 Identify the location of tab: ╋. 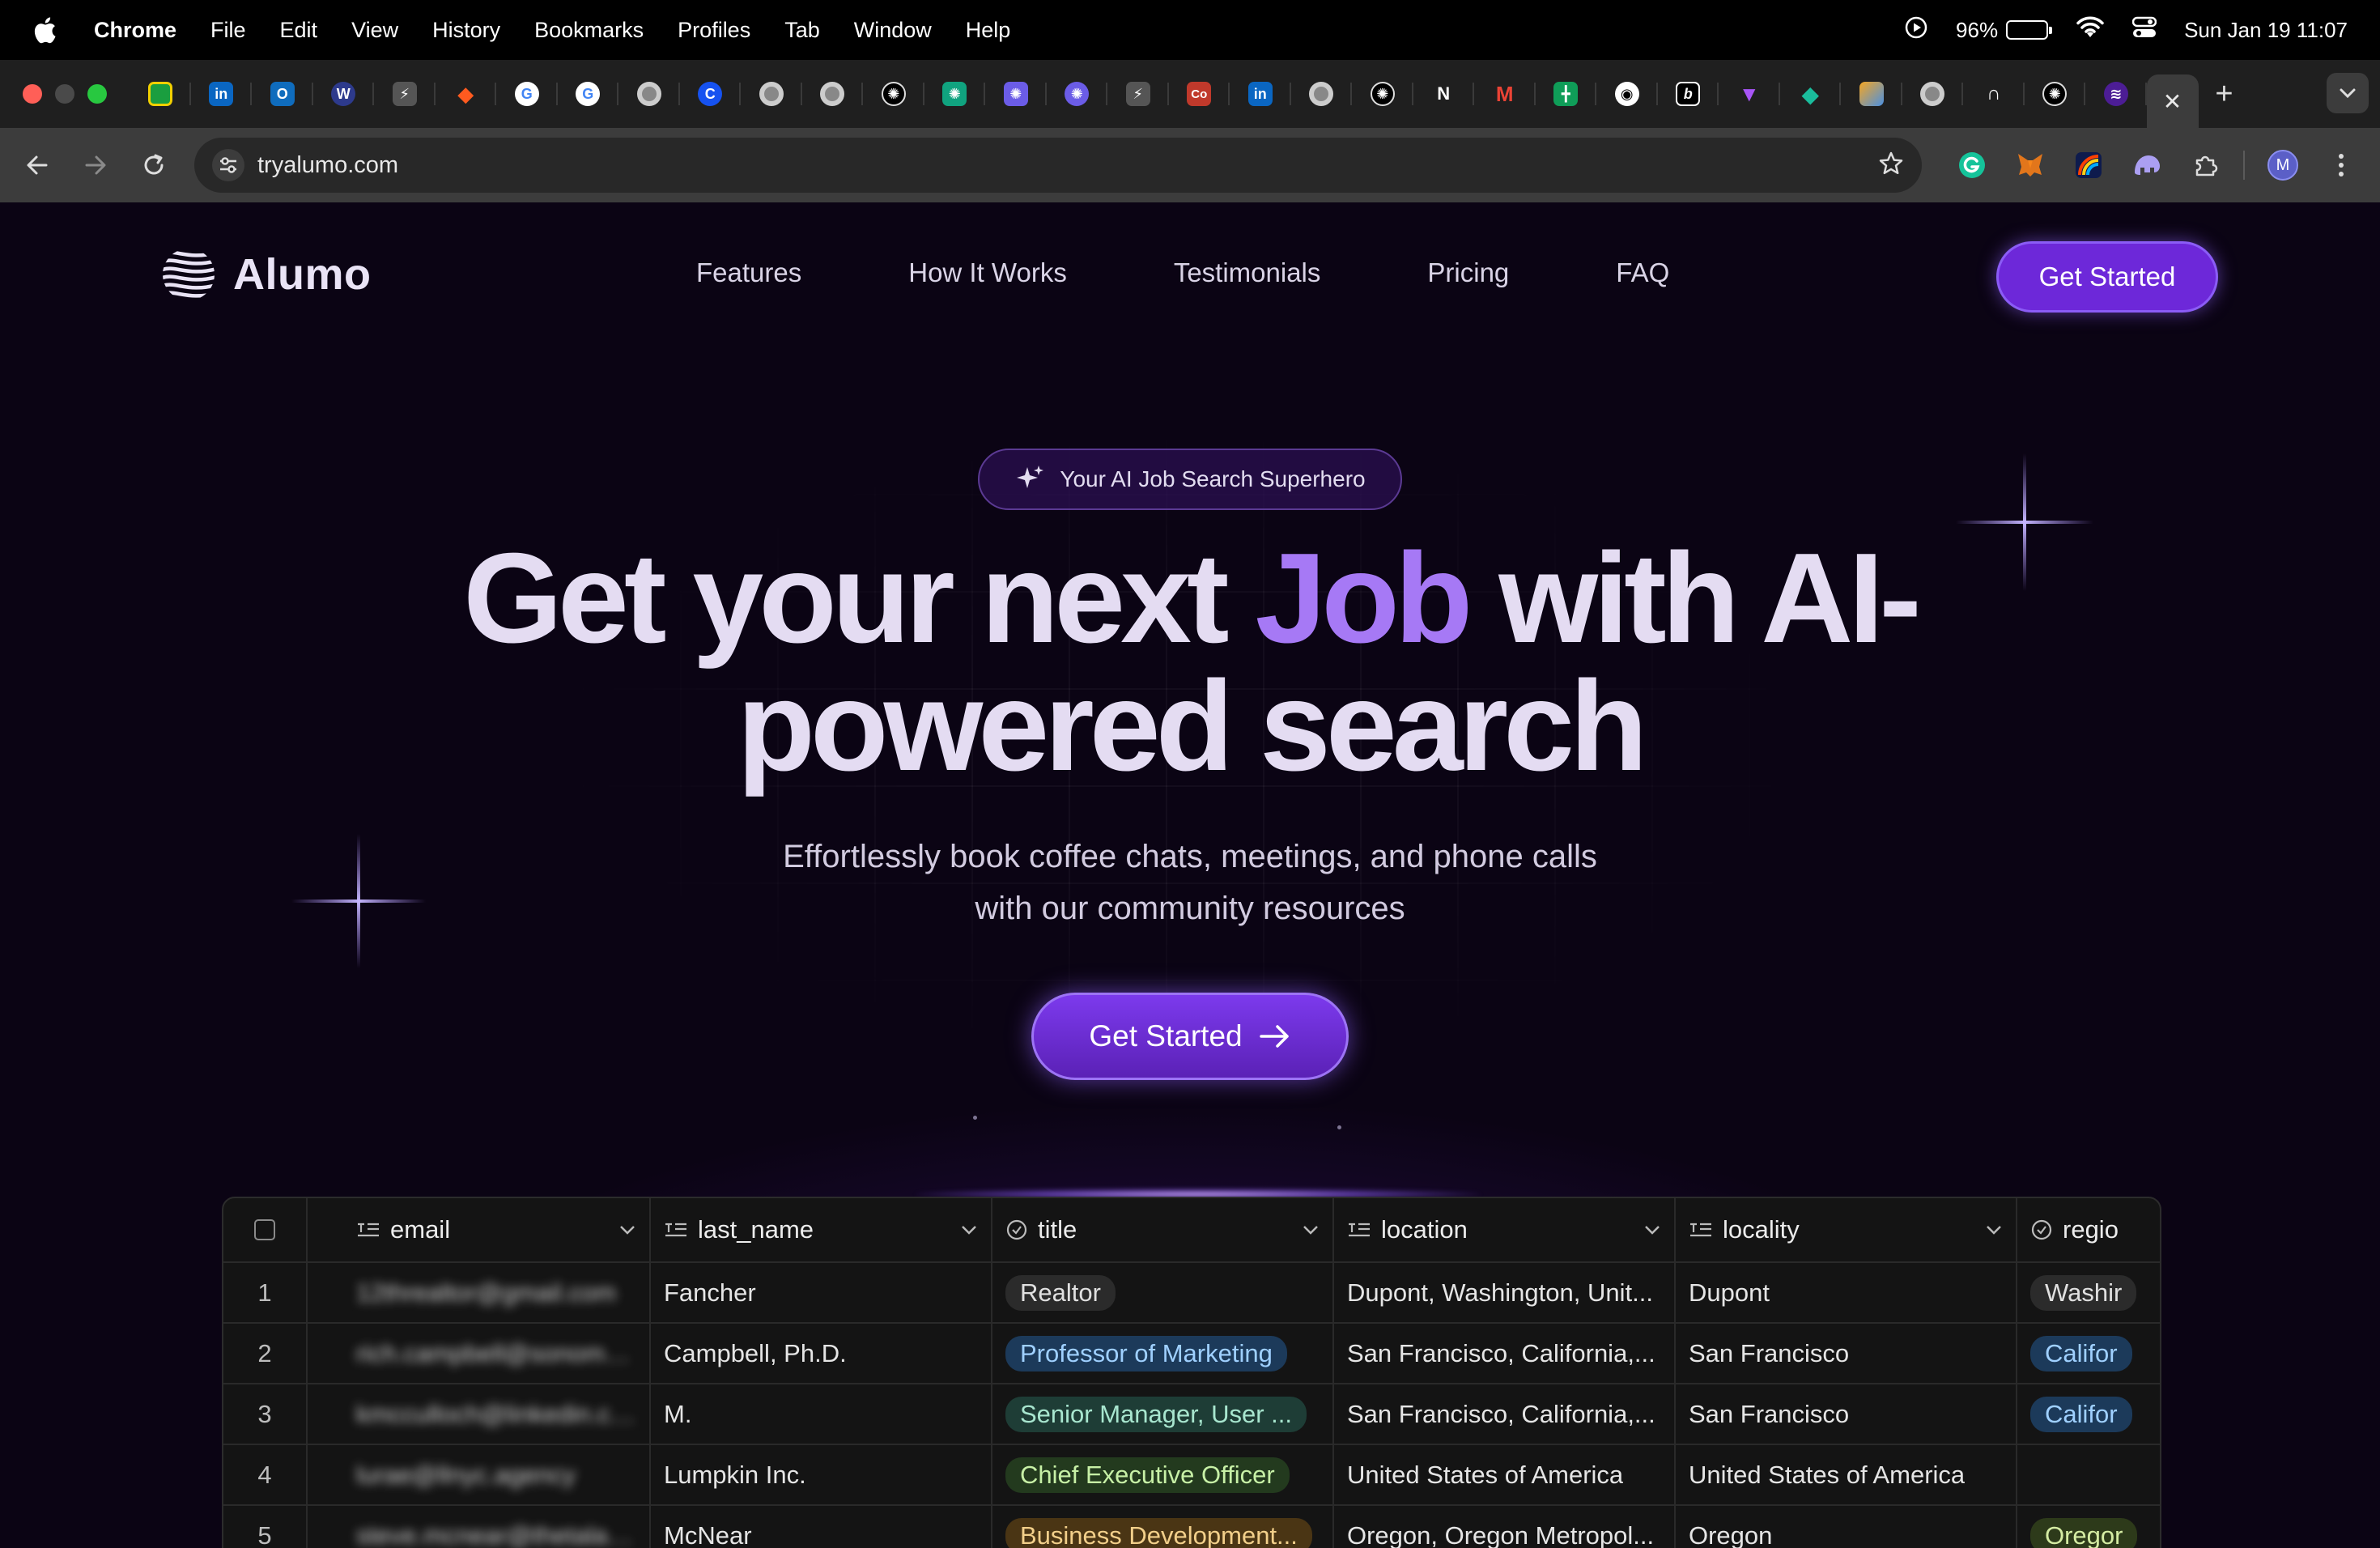
(1567, 94).